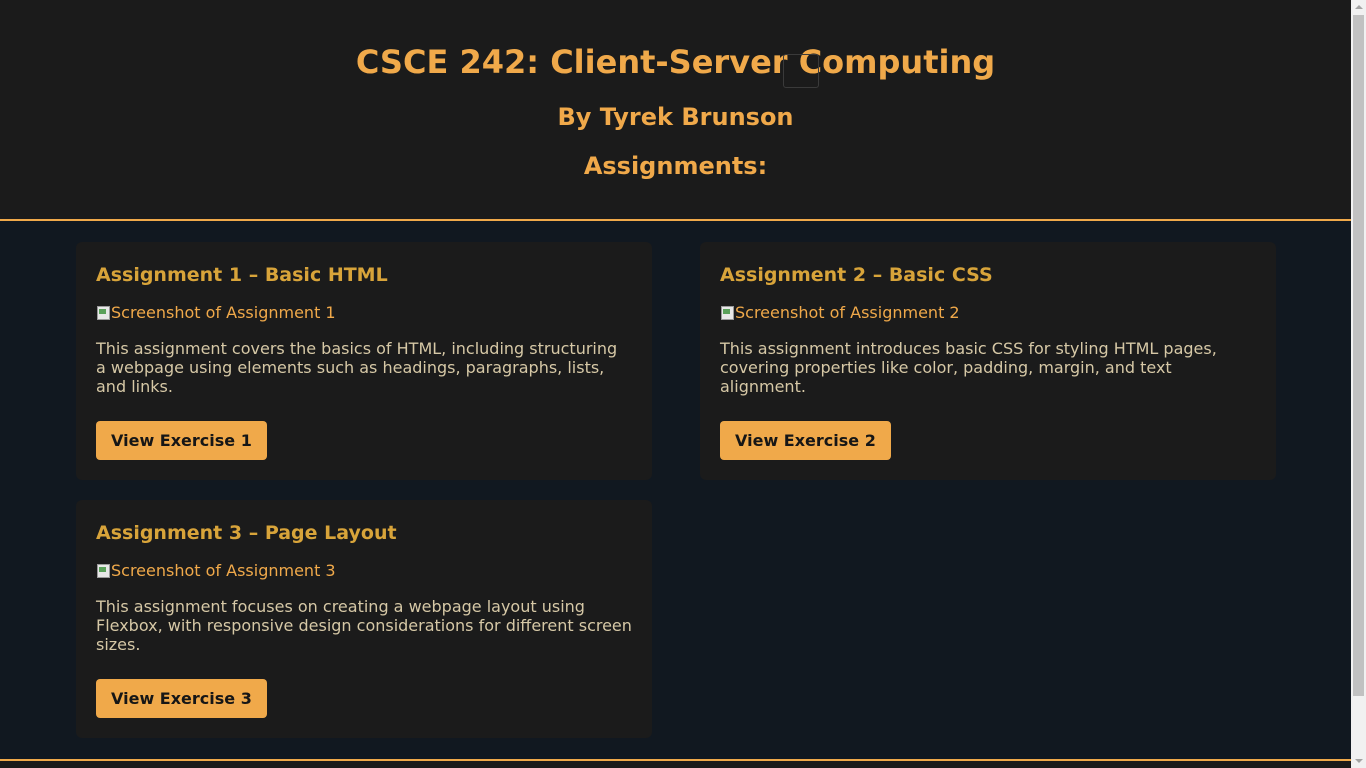 The image size is (1366, 768). What do you see at coordinates (223, 312) in the screenshot?
I see `image-alt-text: Screenshot of Assignment 1` at bounding box center [223, 312].